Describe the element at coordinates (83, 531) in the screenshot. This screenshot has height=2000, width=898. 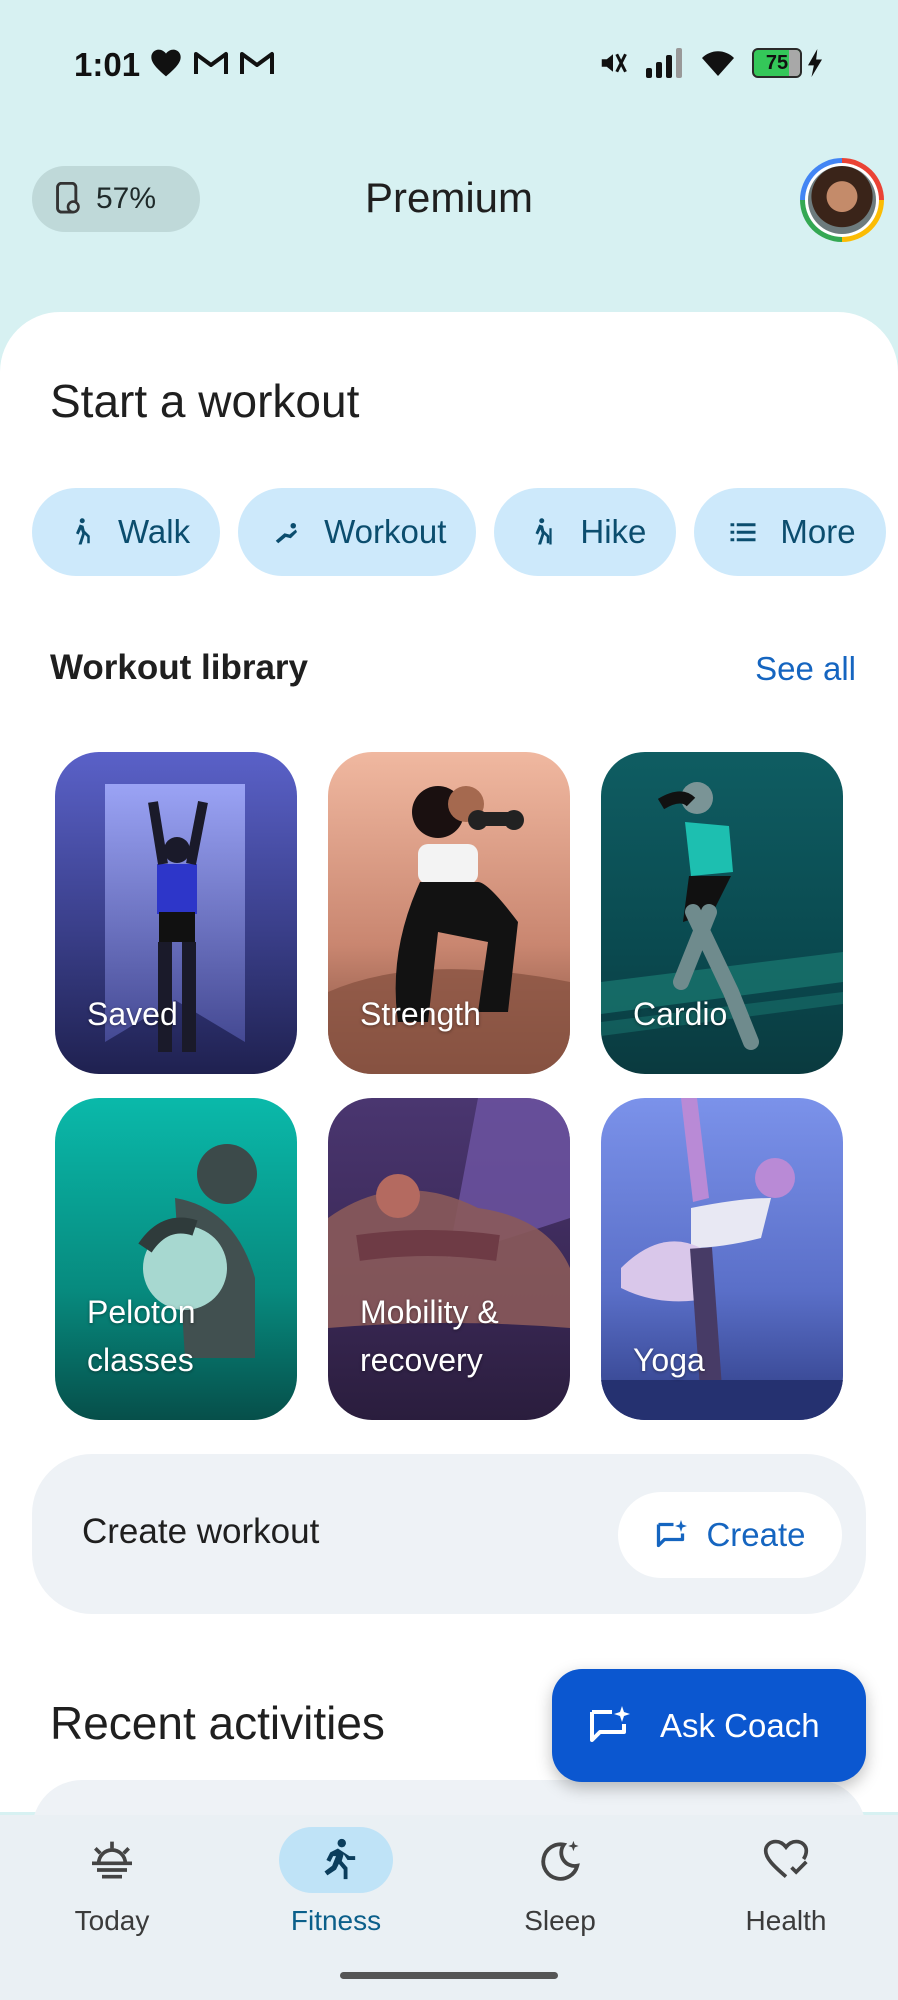
I see `walk-icon` at that location.